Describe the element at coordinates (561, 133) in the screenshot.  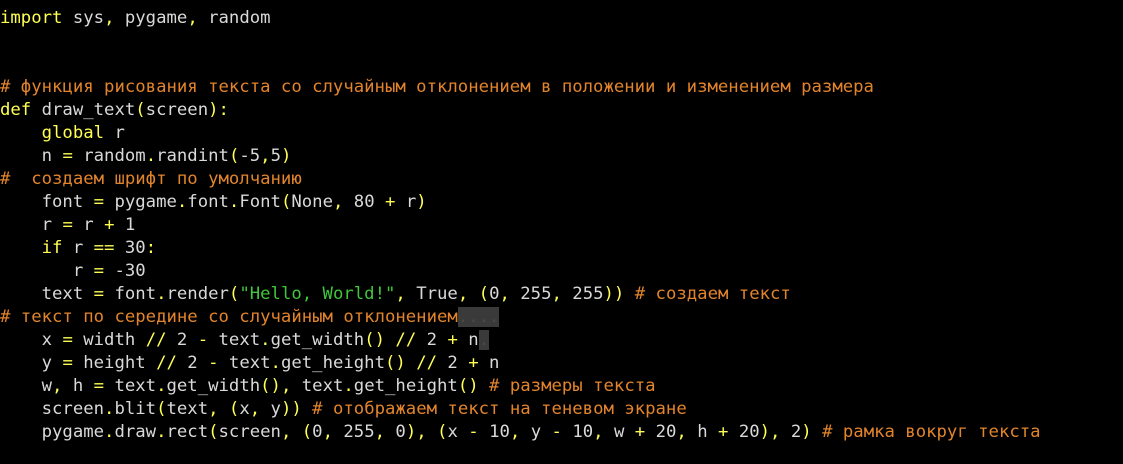
I see `code-line: global r` at that location.